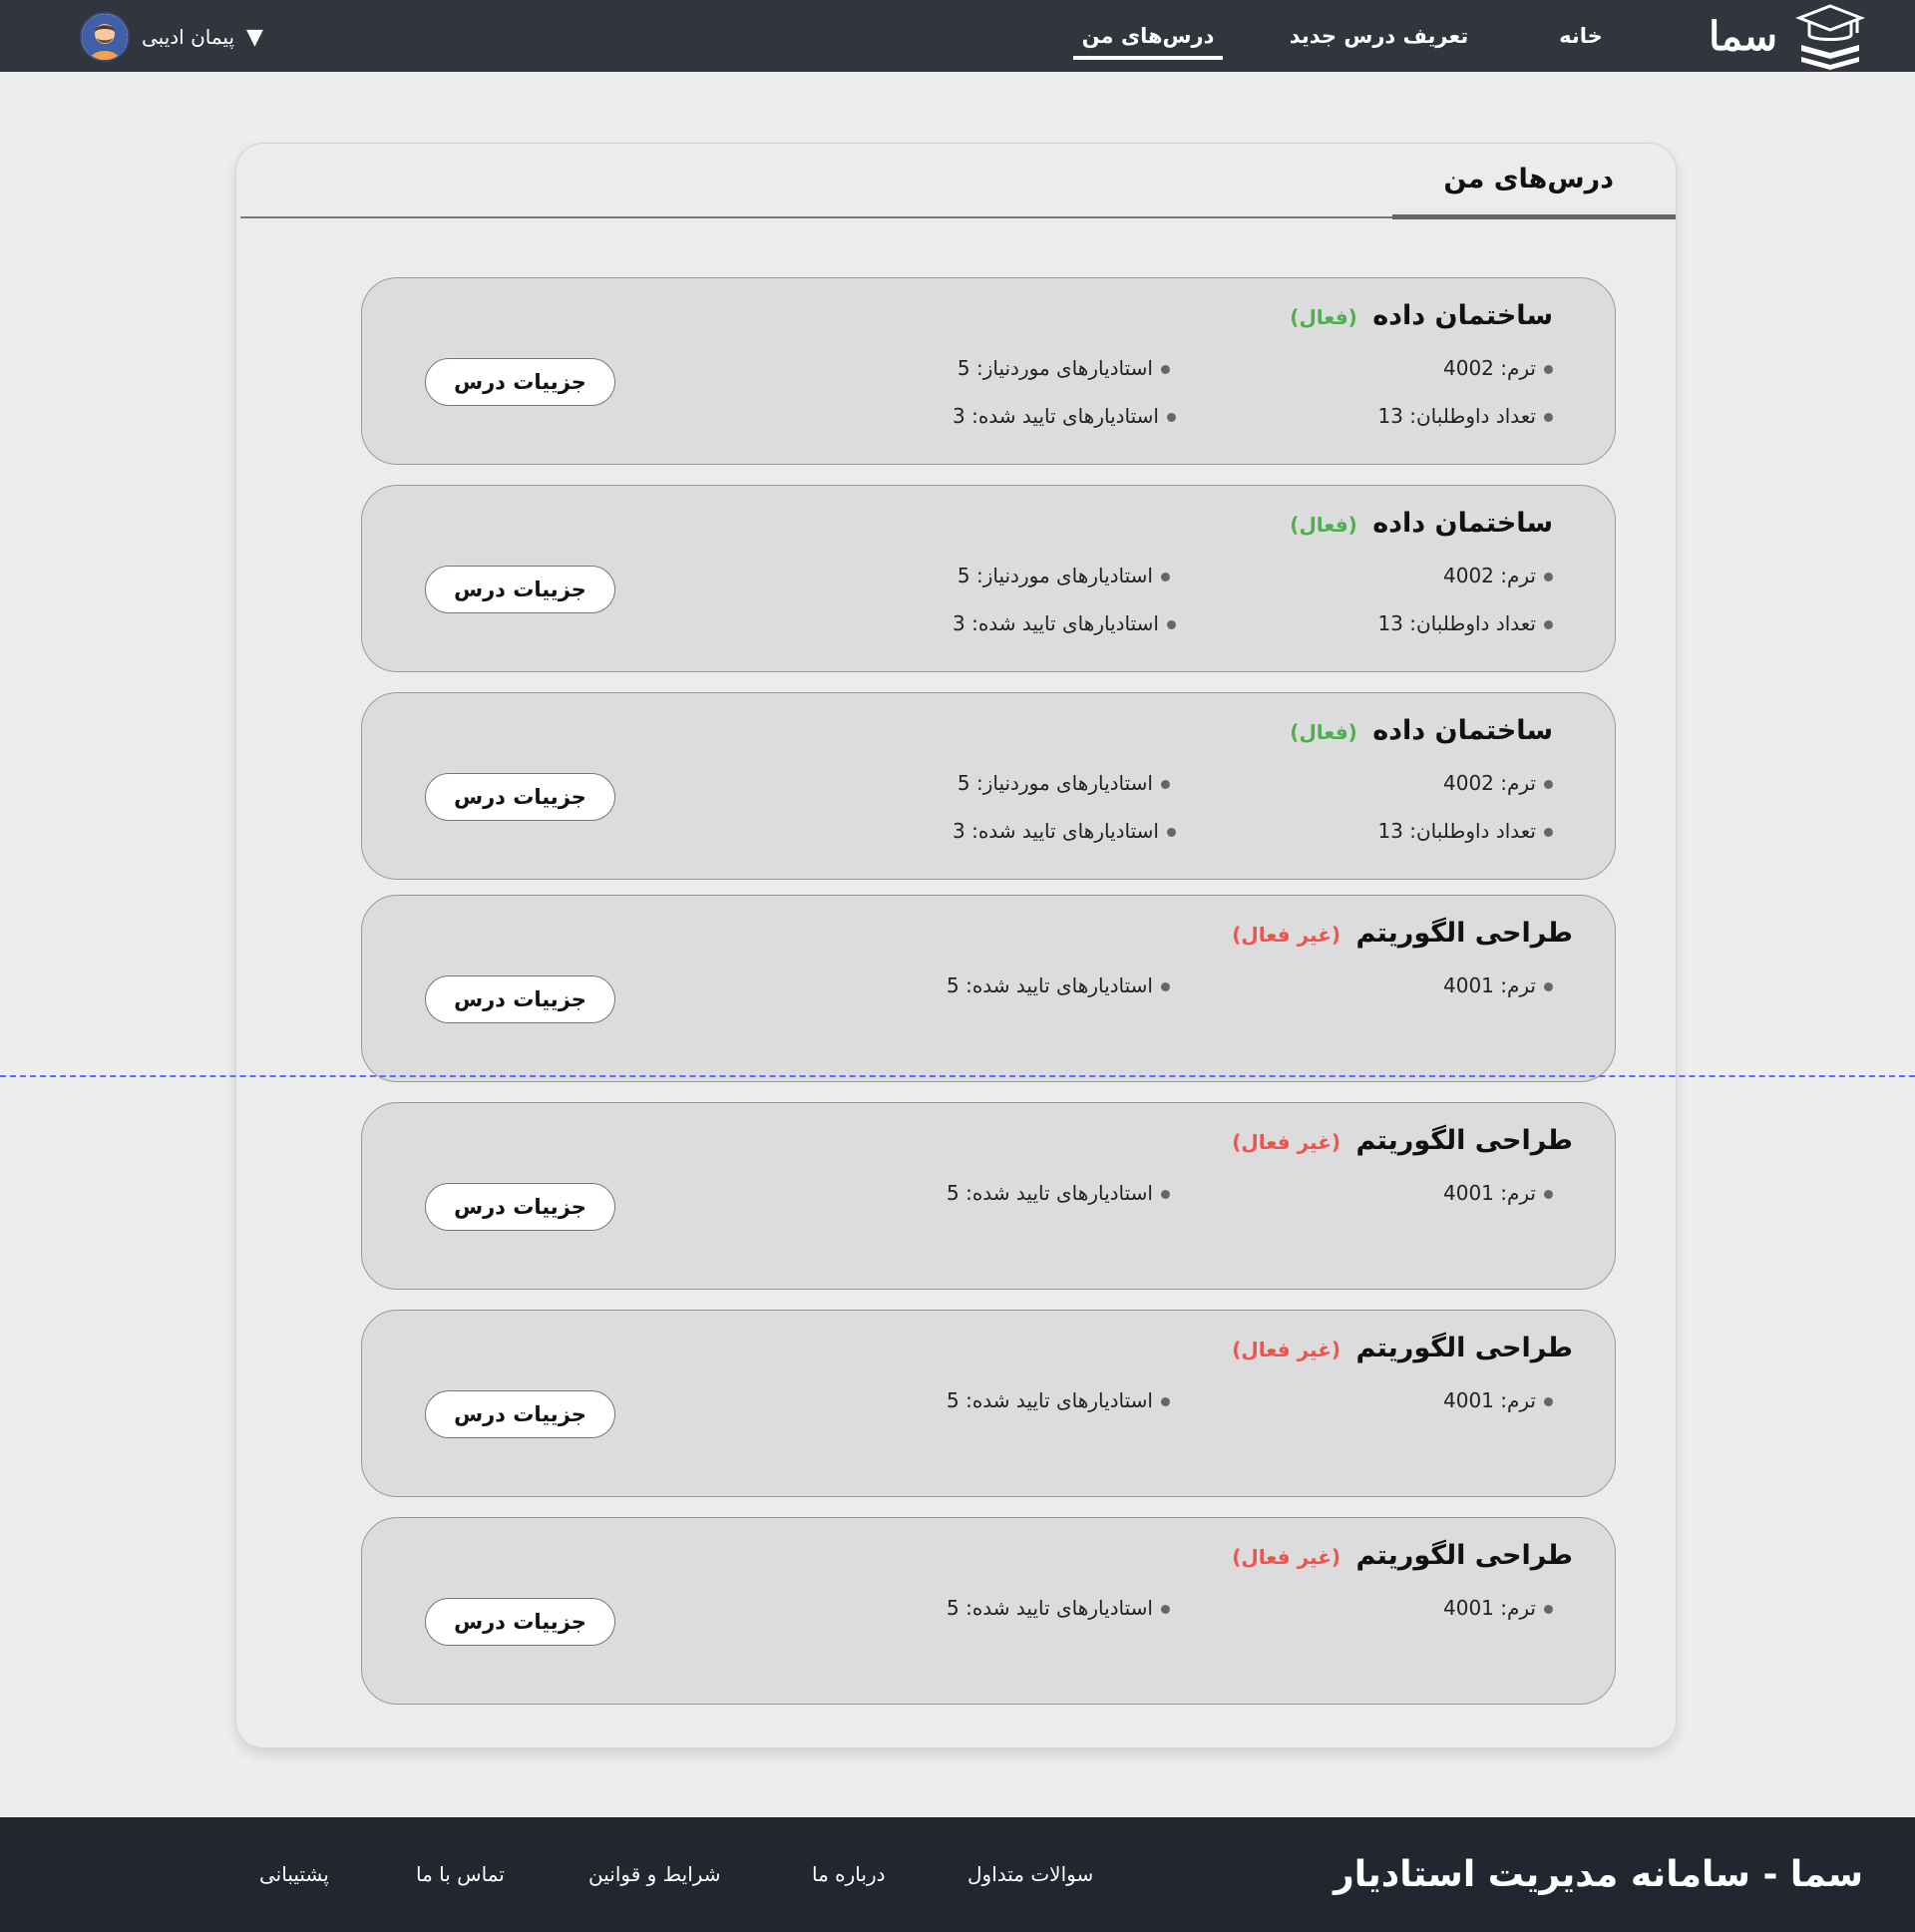  I want to click on user-menu: پیمان ادیبی ▼, so click(171, 37).